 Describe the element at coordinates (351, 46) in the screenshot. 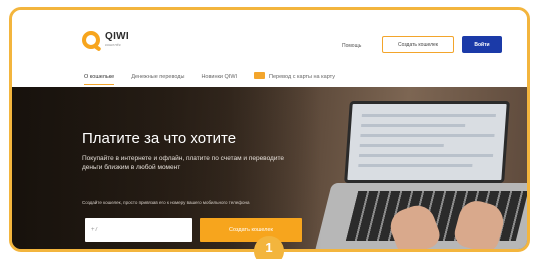

I see `help-link: Помощь` at that location.